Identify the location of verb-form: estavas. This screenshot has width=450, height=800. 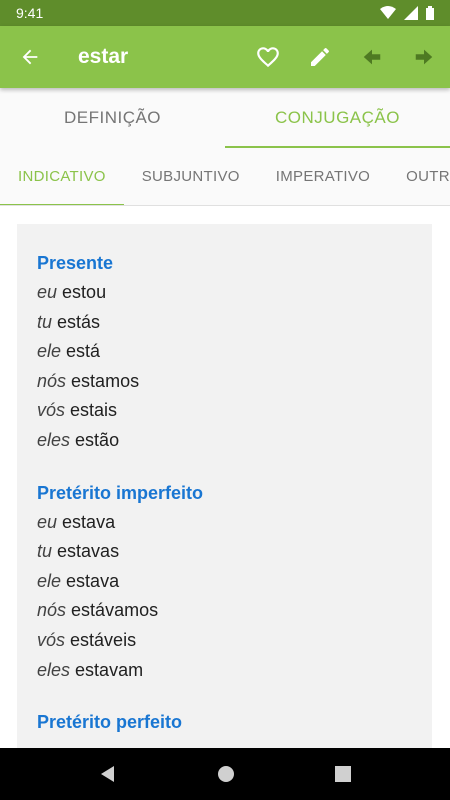
(88, 551).